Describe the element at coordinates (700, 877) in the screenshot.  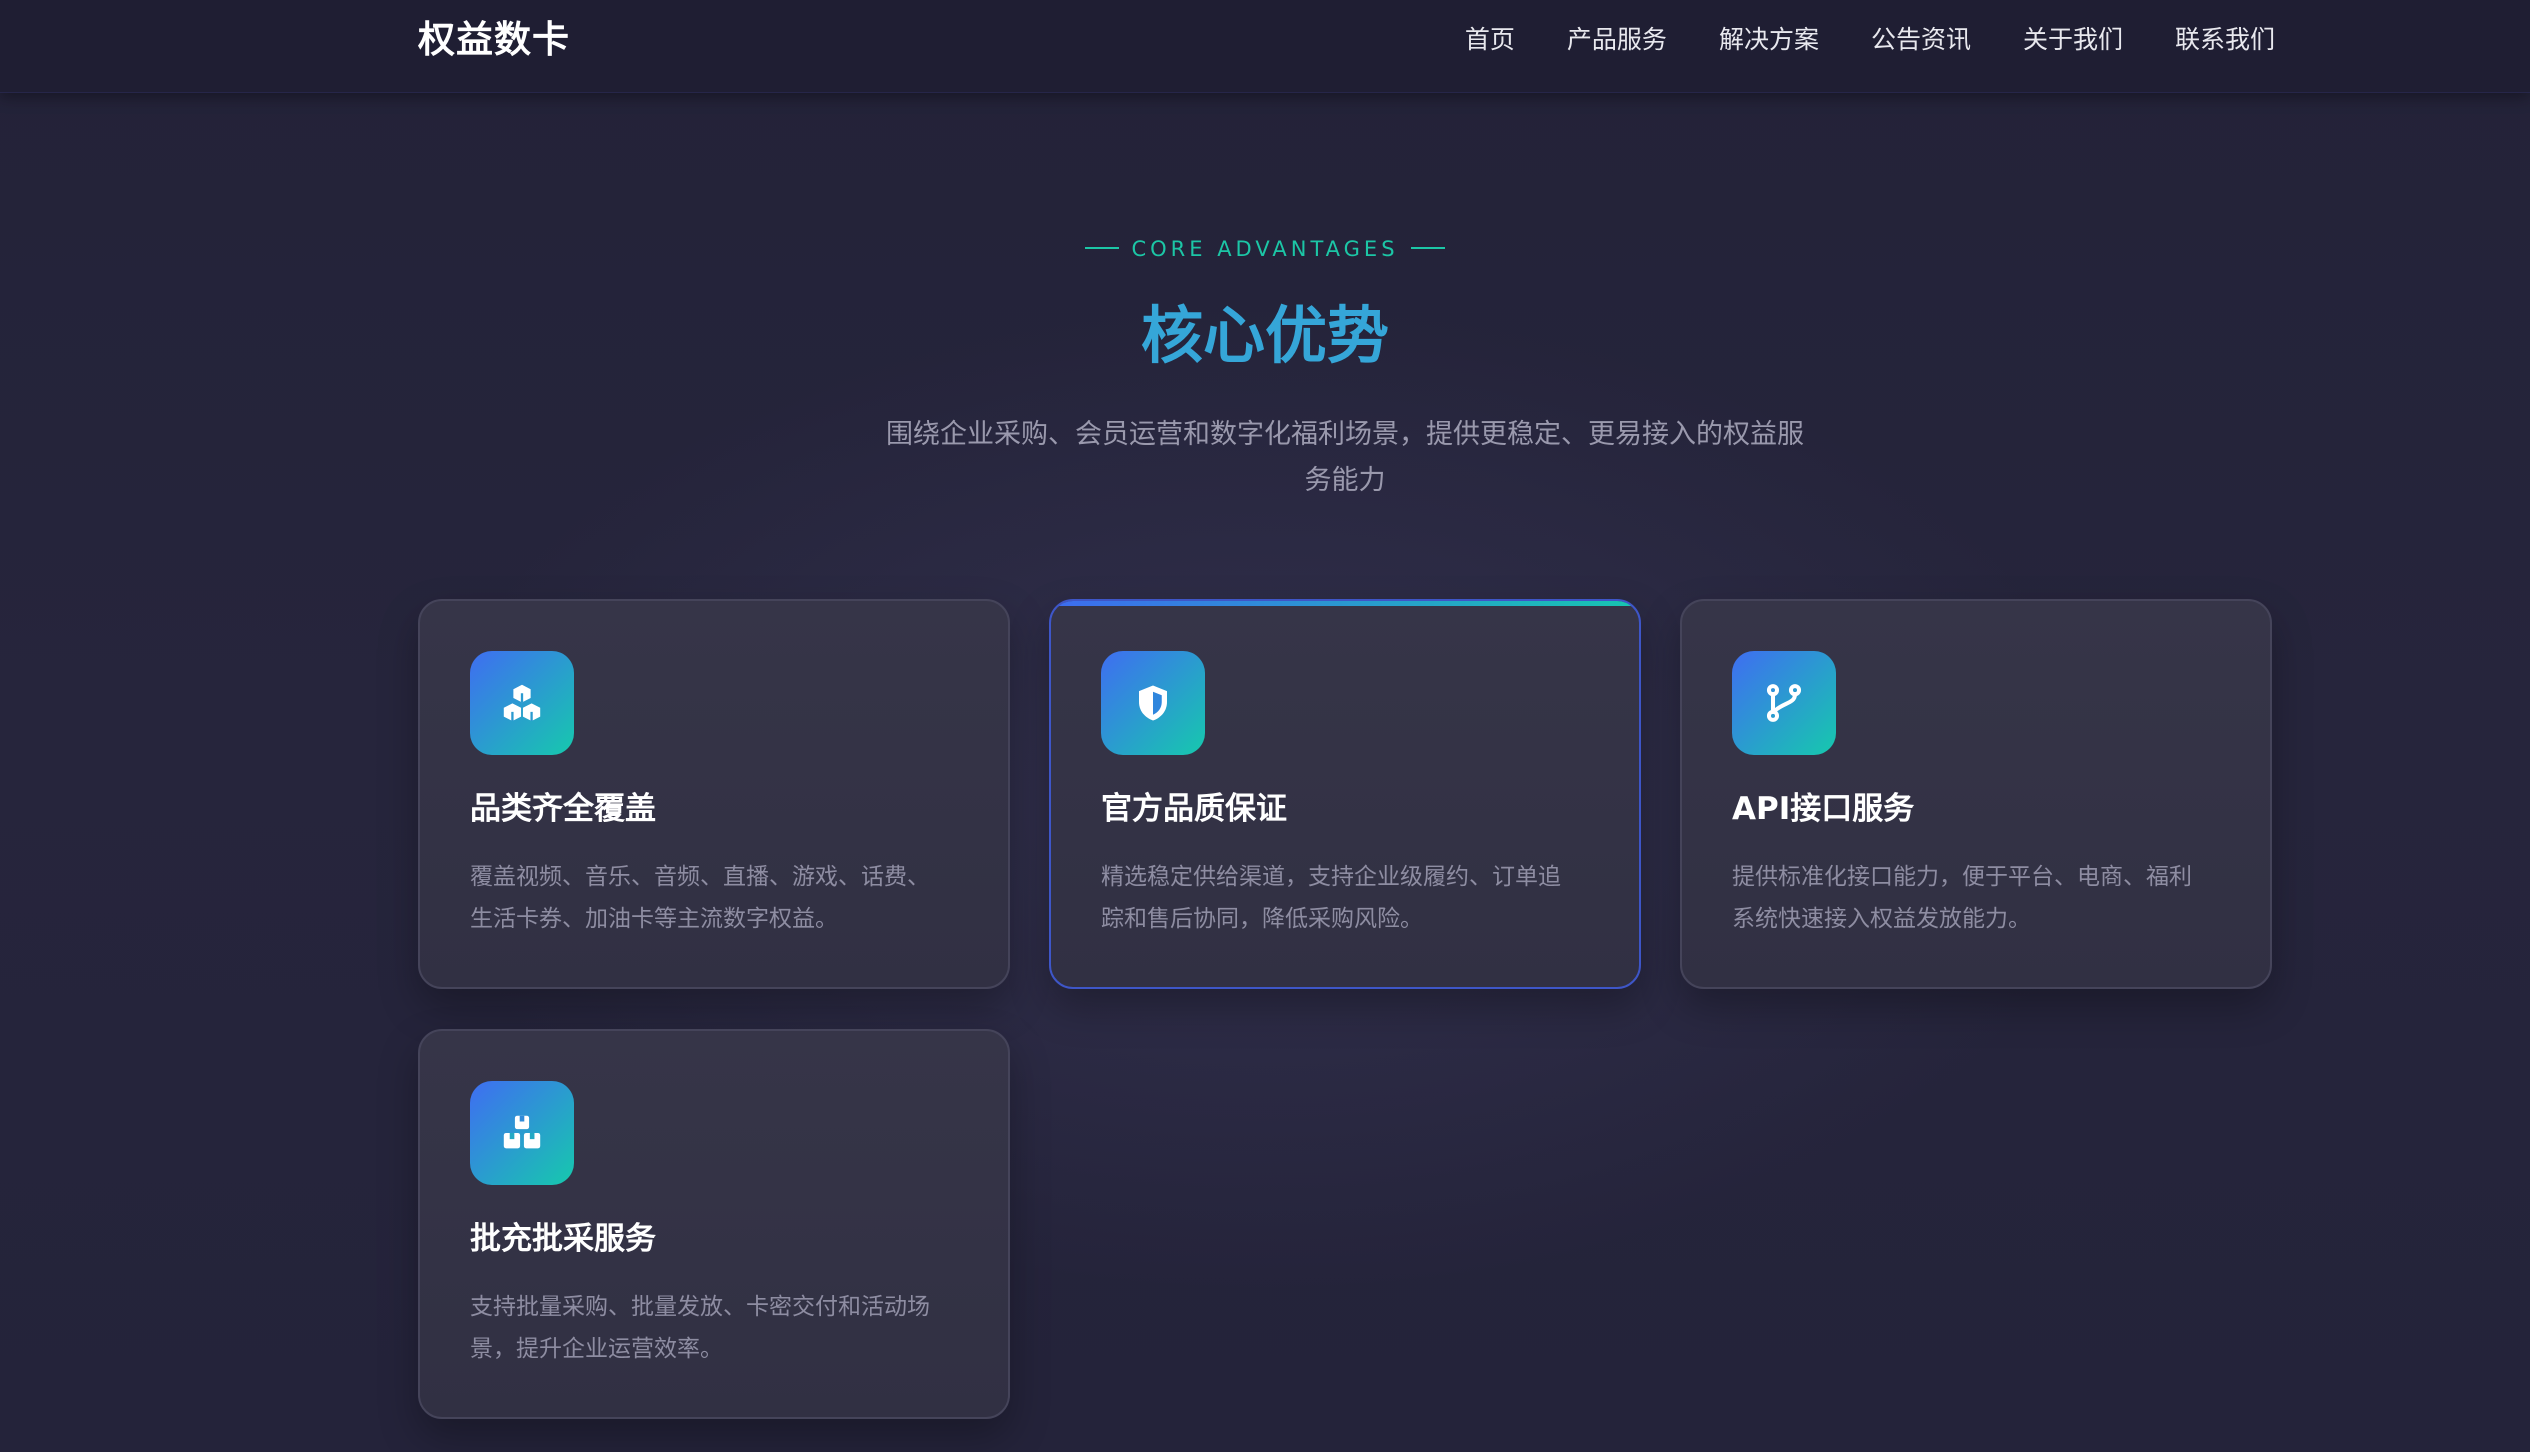
I see `card-desc-line-1: 覆盖视频、音乐、音频、直播、游戏、话费、` at that location.